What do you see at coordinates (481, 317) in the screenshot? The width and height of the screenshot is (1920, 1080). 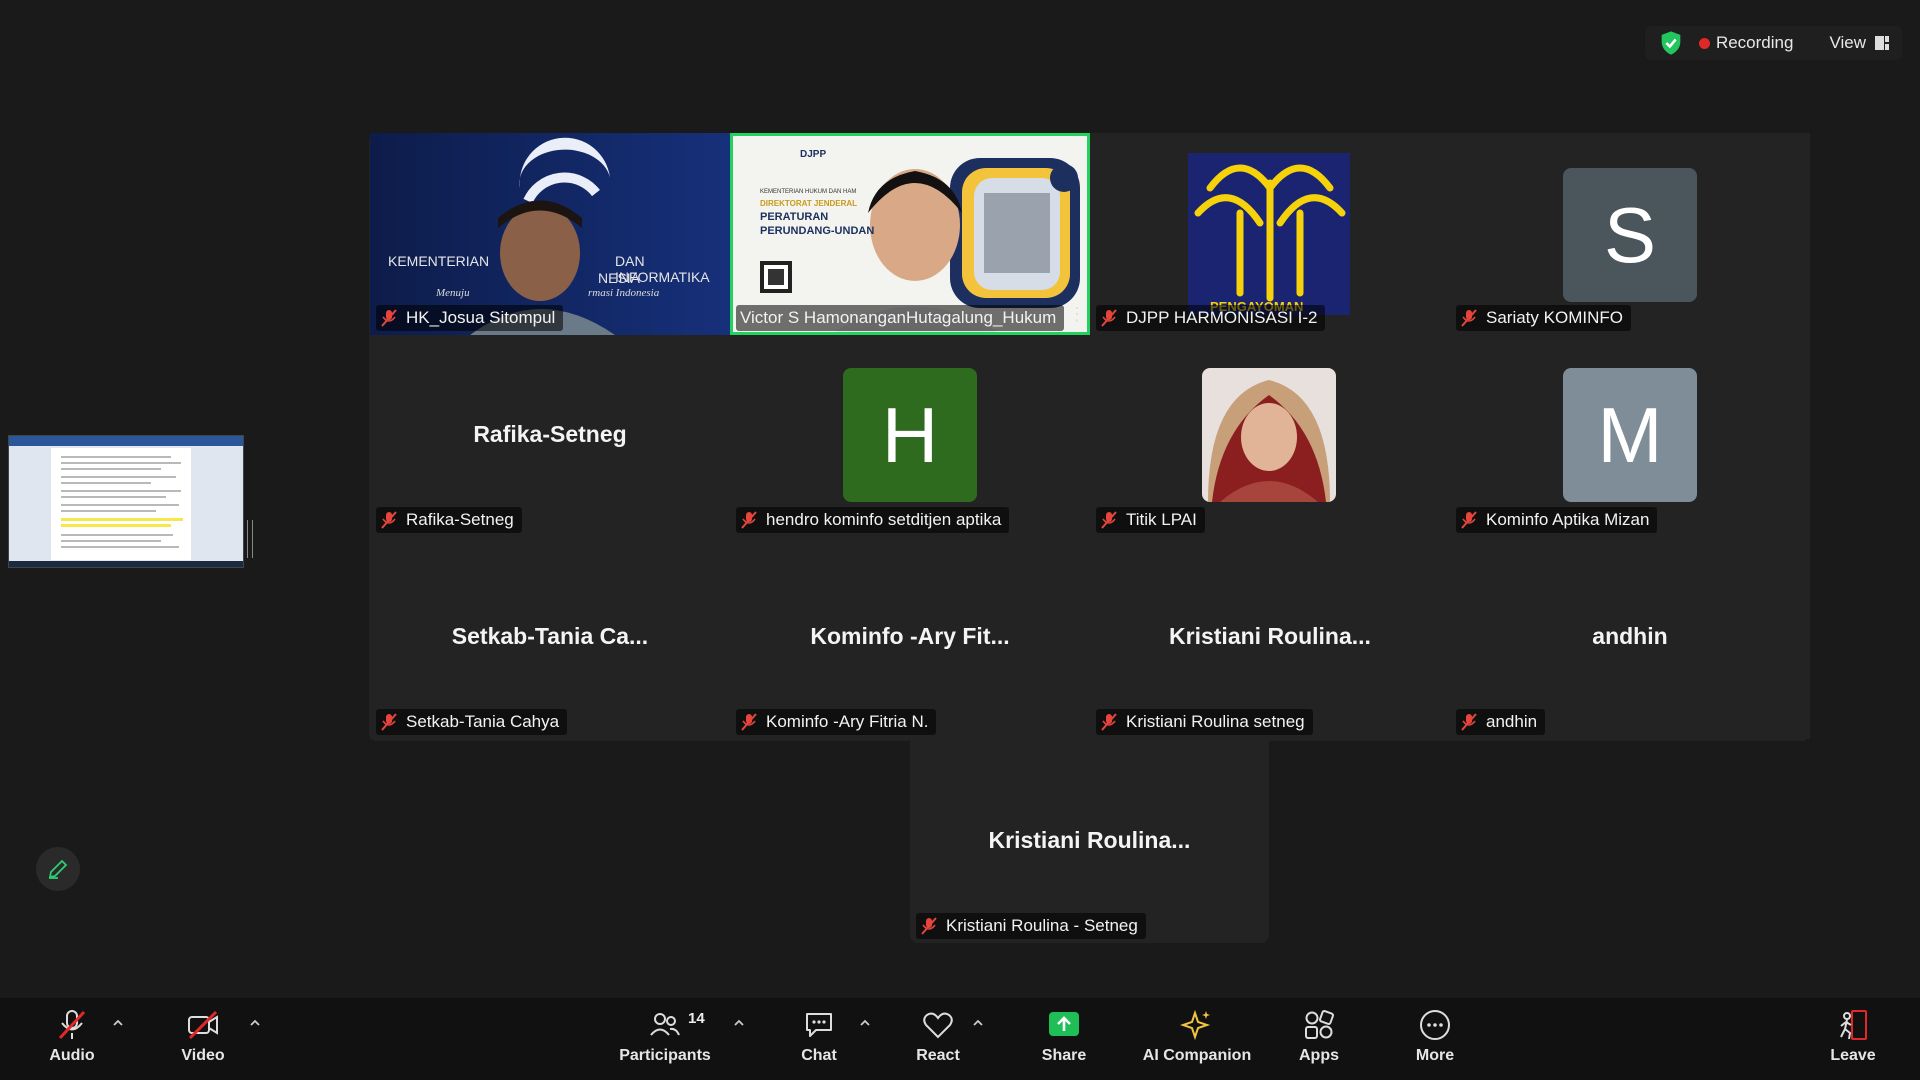 I see `participant-name: HK_Josua Sitompul` at bounding box center [481, 317].